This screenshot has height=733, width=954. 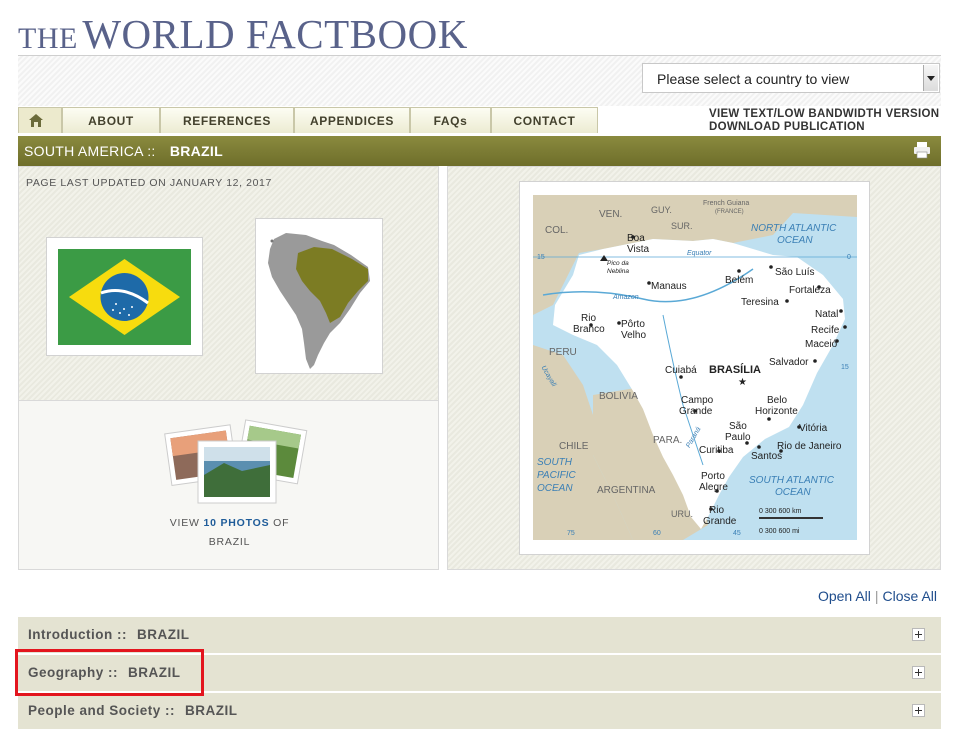 I want to click on map-label-sao2: OCEAN, so click(x=793, y=492).